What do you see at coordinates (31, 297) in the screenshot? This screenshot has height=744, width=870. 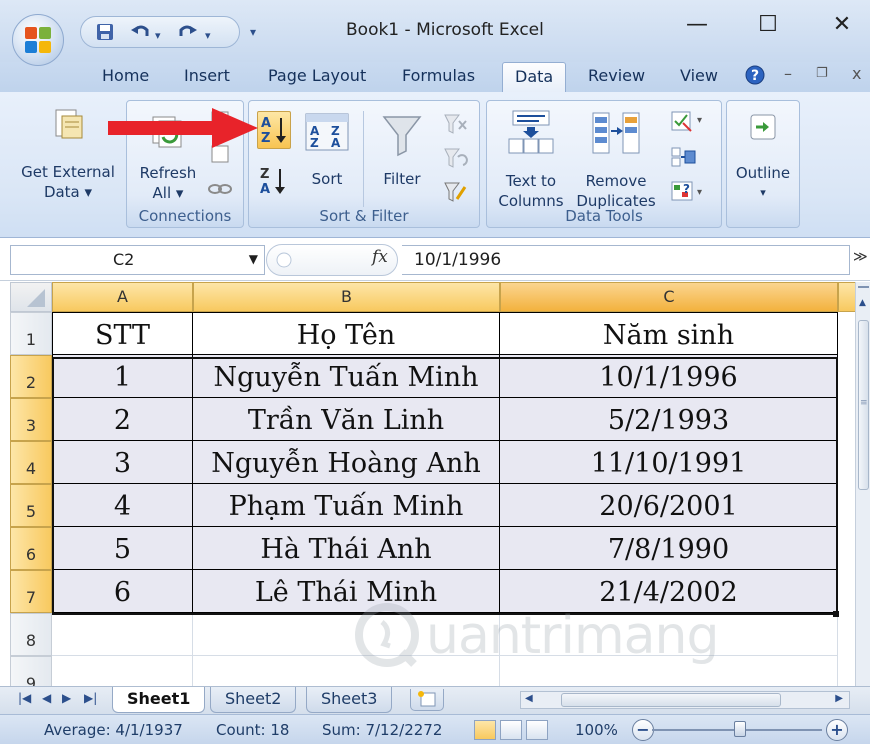 I see `select-all-button` at bounding box center [31, 297].